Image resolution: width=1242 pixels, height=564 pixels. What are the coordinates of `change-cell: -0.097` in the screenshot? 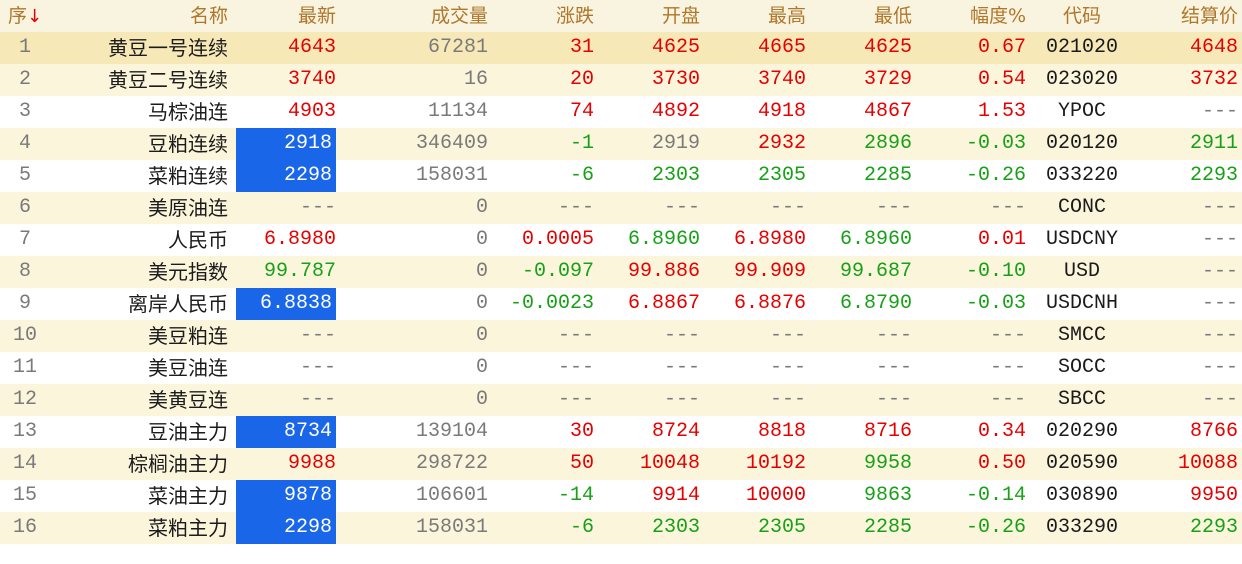 It's located at (557, 271).